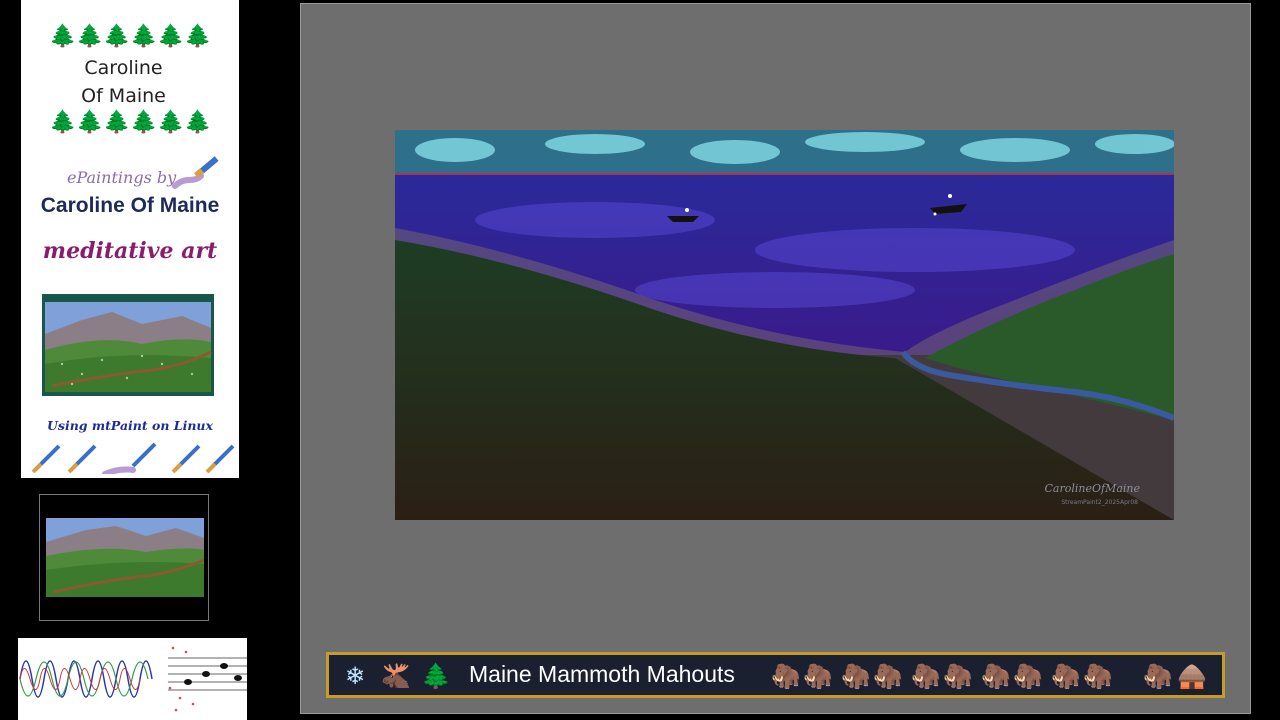 The image size is (1280, 720). I want to click on using-mtpaint-text: Using mtPaint on Linux, so click(130, 425).